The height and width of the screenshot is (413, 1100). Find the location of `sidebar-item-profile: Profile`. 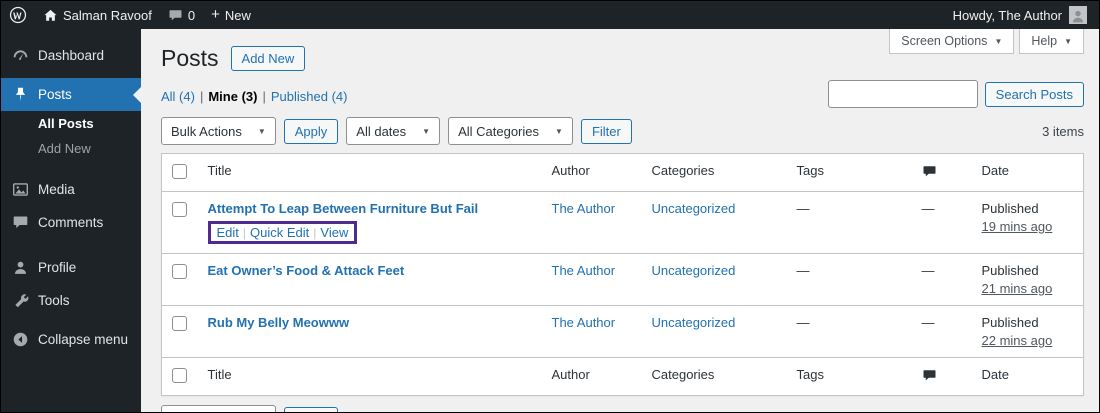

sidebar-item-profile: Profile is located at coordinates (71, 267).